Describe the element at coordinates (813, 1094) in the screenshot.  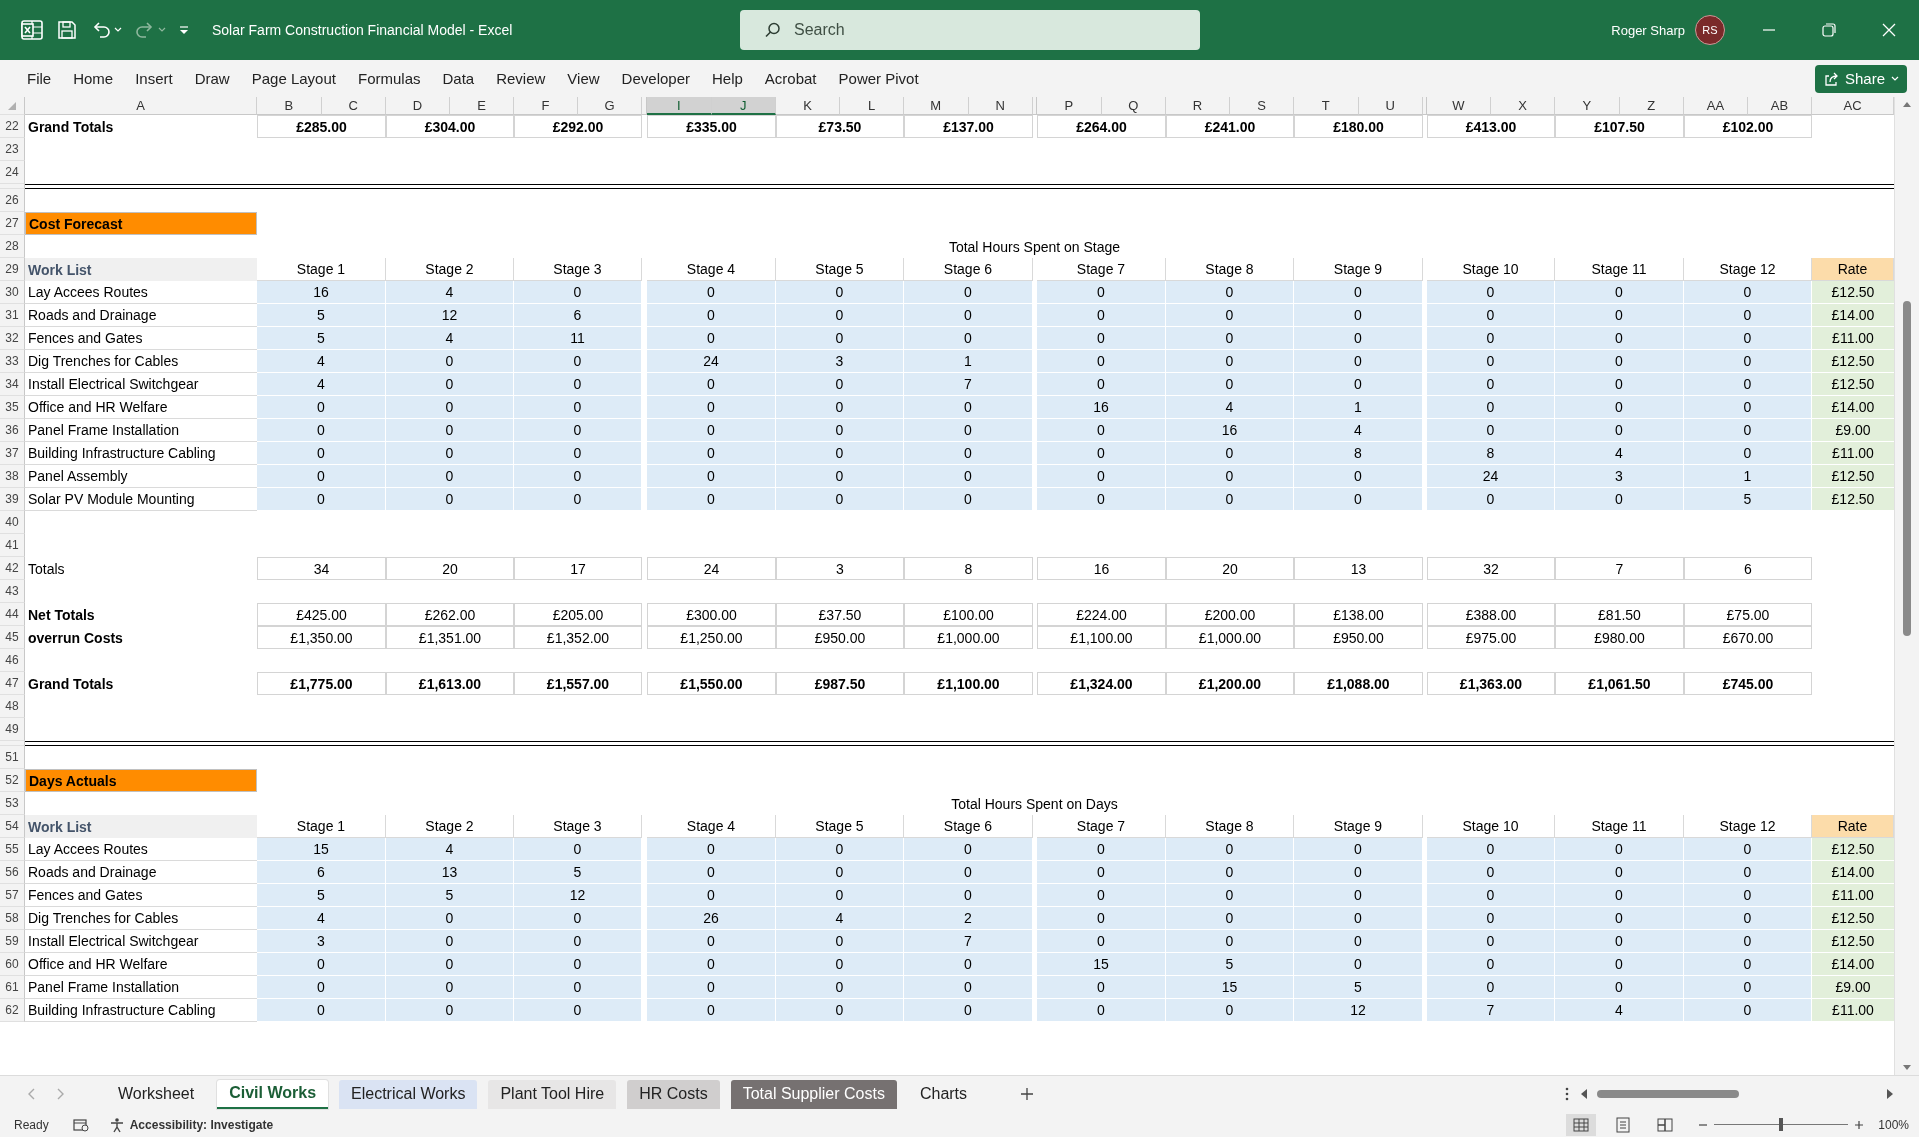
I see `sheet-tab: Total Supplier Costs` at that location.